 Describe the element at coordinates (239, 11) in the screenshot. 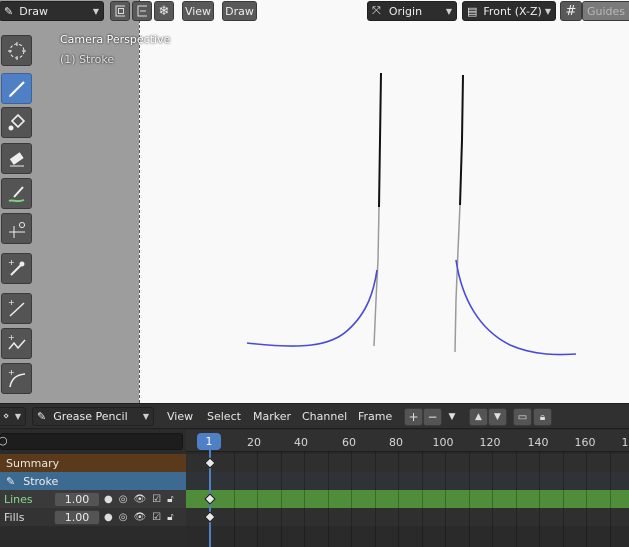

I see `draw-menu: Draw` at that location.